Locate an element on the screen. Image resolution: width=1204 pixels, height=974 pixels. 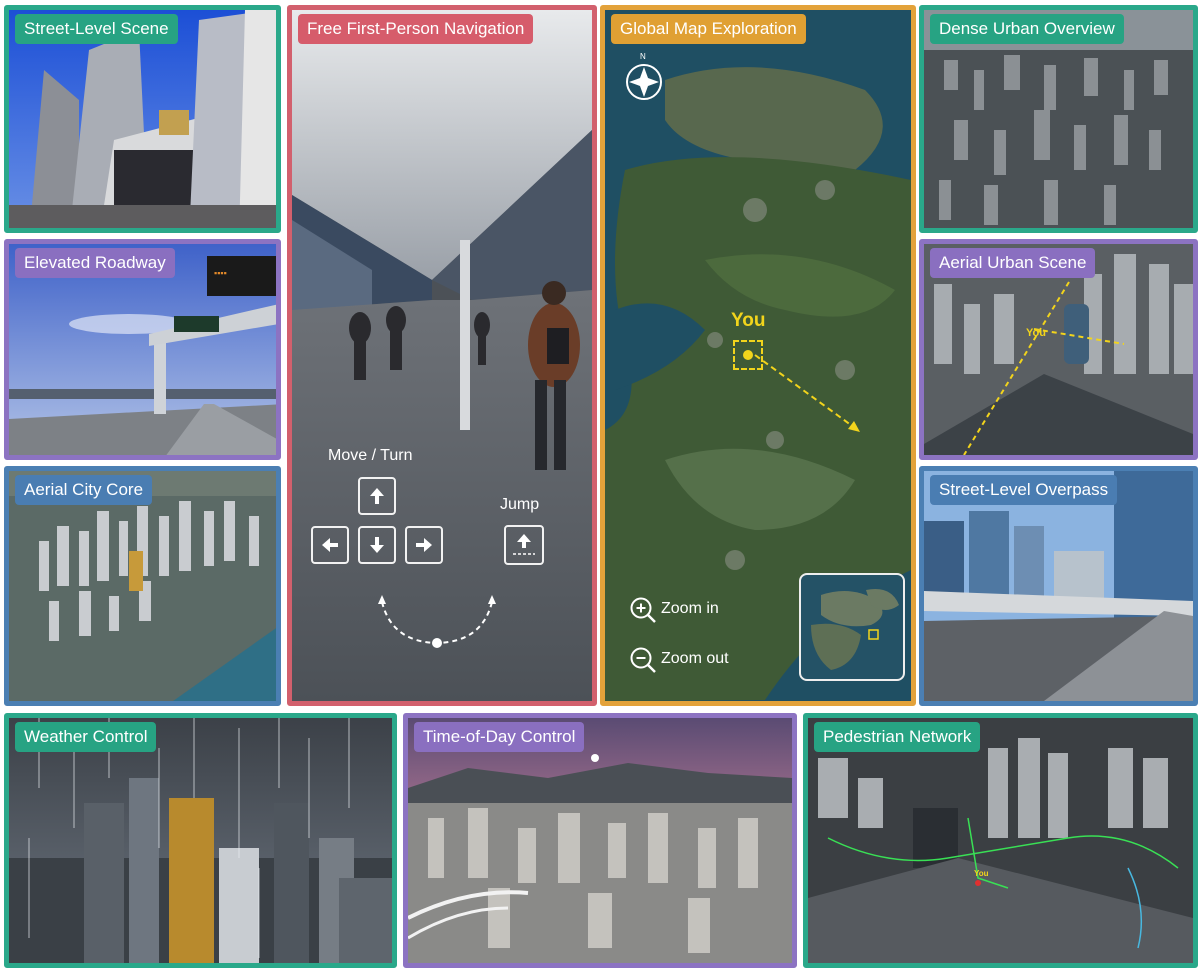
panel-pedestrian-network: You Pedestrian Network is located at coordinates (1000, 840).